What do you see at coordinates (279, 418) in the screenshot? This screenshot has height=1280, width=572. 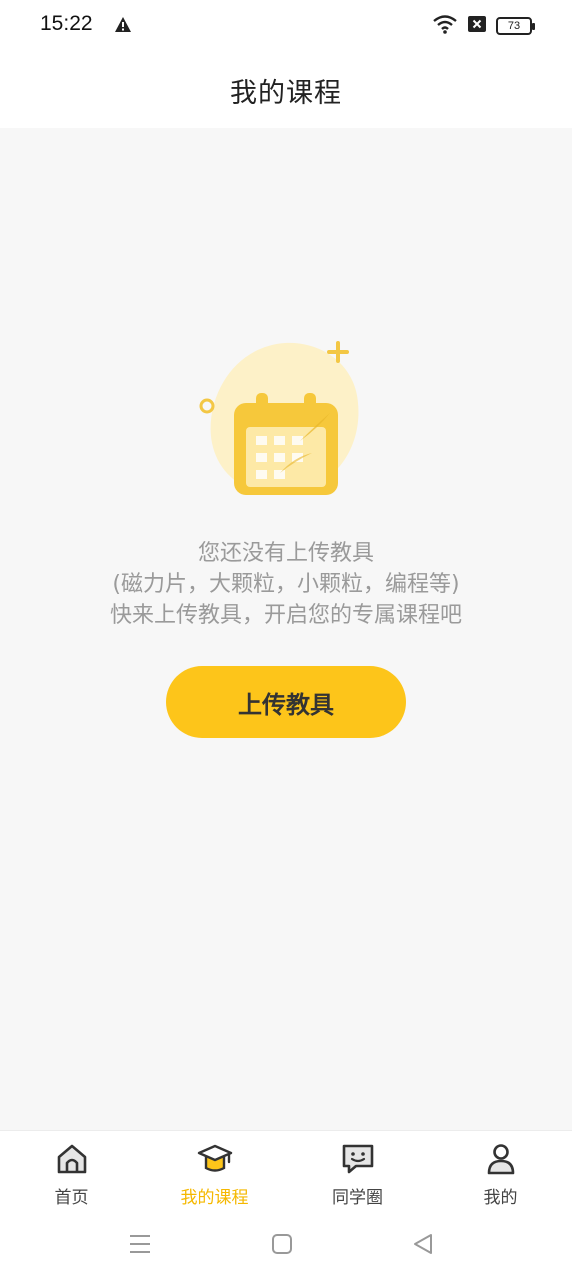 I see `calendar-icon` at bounding box center [279, 418].